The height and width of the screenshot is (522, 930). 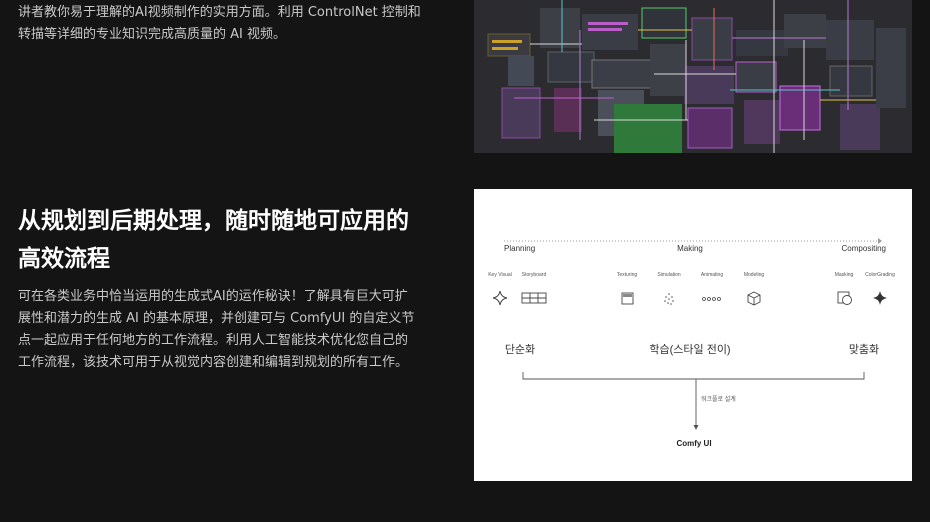 I want to click on stage-customization: 맞춤화, so click(x=864, y=349).